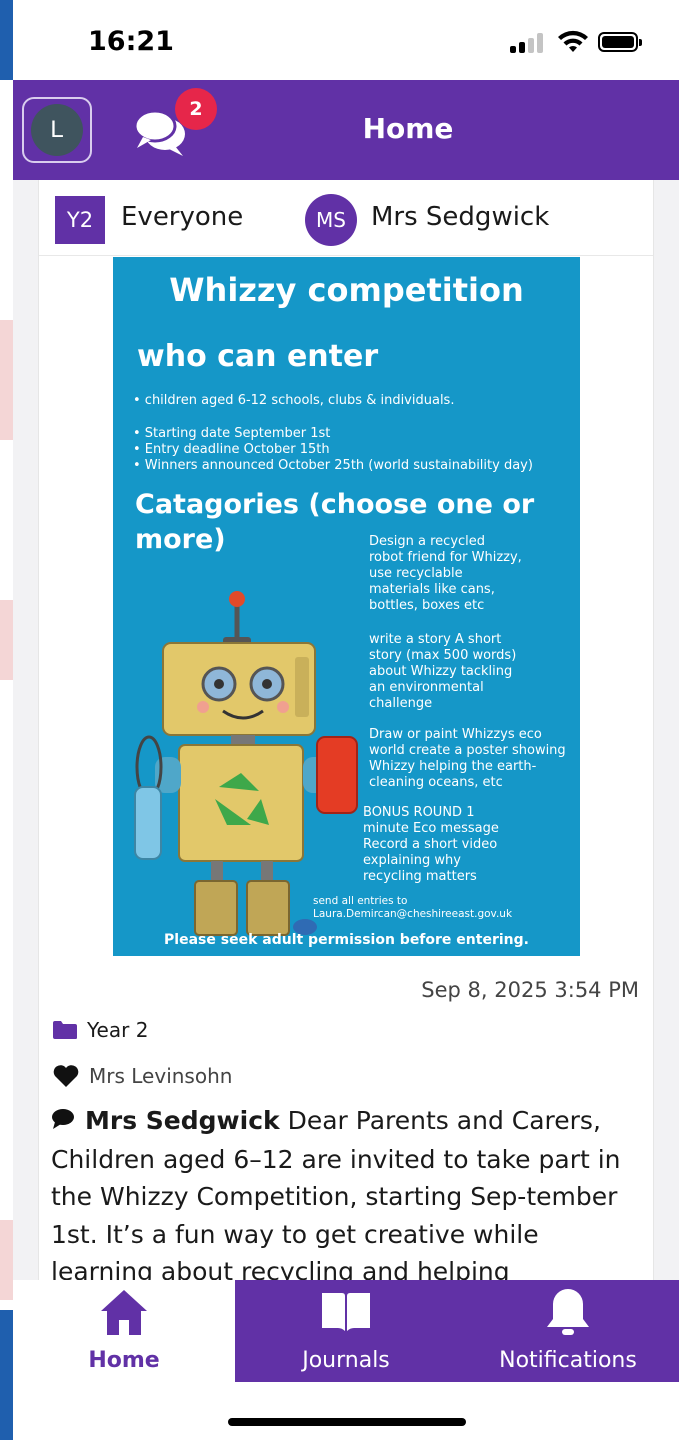 The image size is (679, 1440). I want to click on liked-by-label: Mrs Levinsohn, so click(161, 1076).